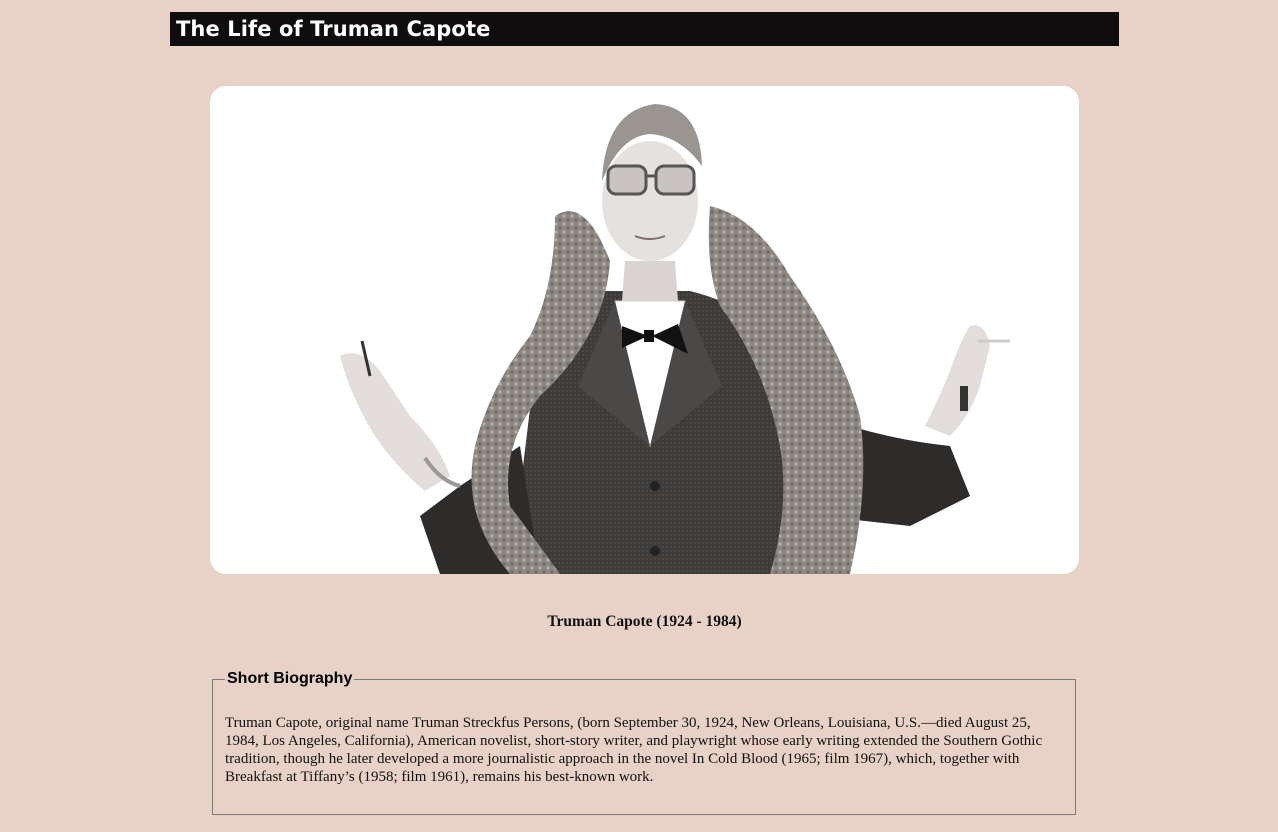 This screenshot has height=832, width=1278. What do you see at coordinates (290, 678) in the screenshot?
I see `short-biography-legend: Short Biography` at bounding box center [290, 678].